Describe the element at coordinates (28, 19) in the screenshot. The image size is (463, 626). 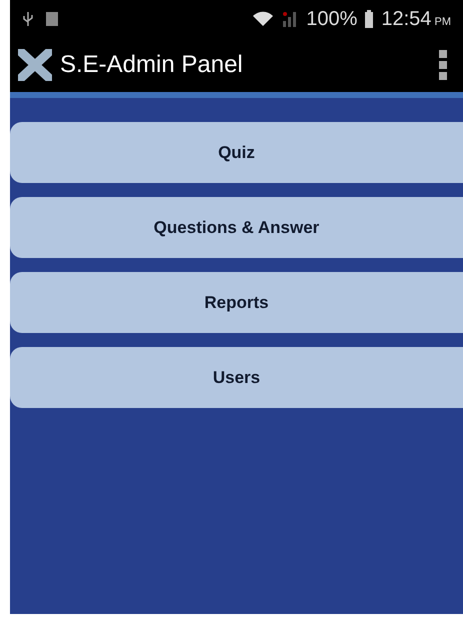
I see `usb-icon` at that location.